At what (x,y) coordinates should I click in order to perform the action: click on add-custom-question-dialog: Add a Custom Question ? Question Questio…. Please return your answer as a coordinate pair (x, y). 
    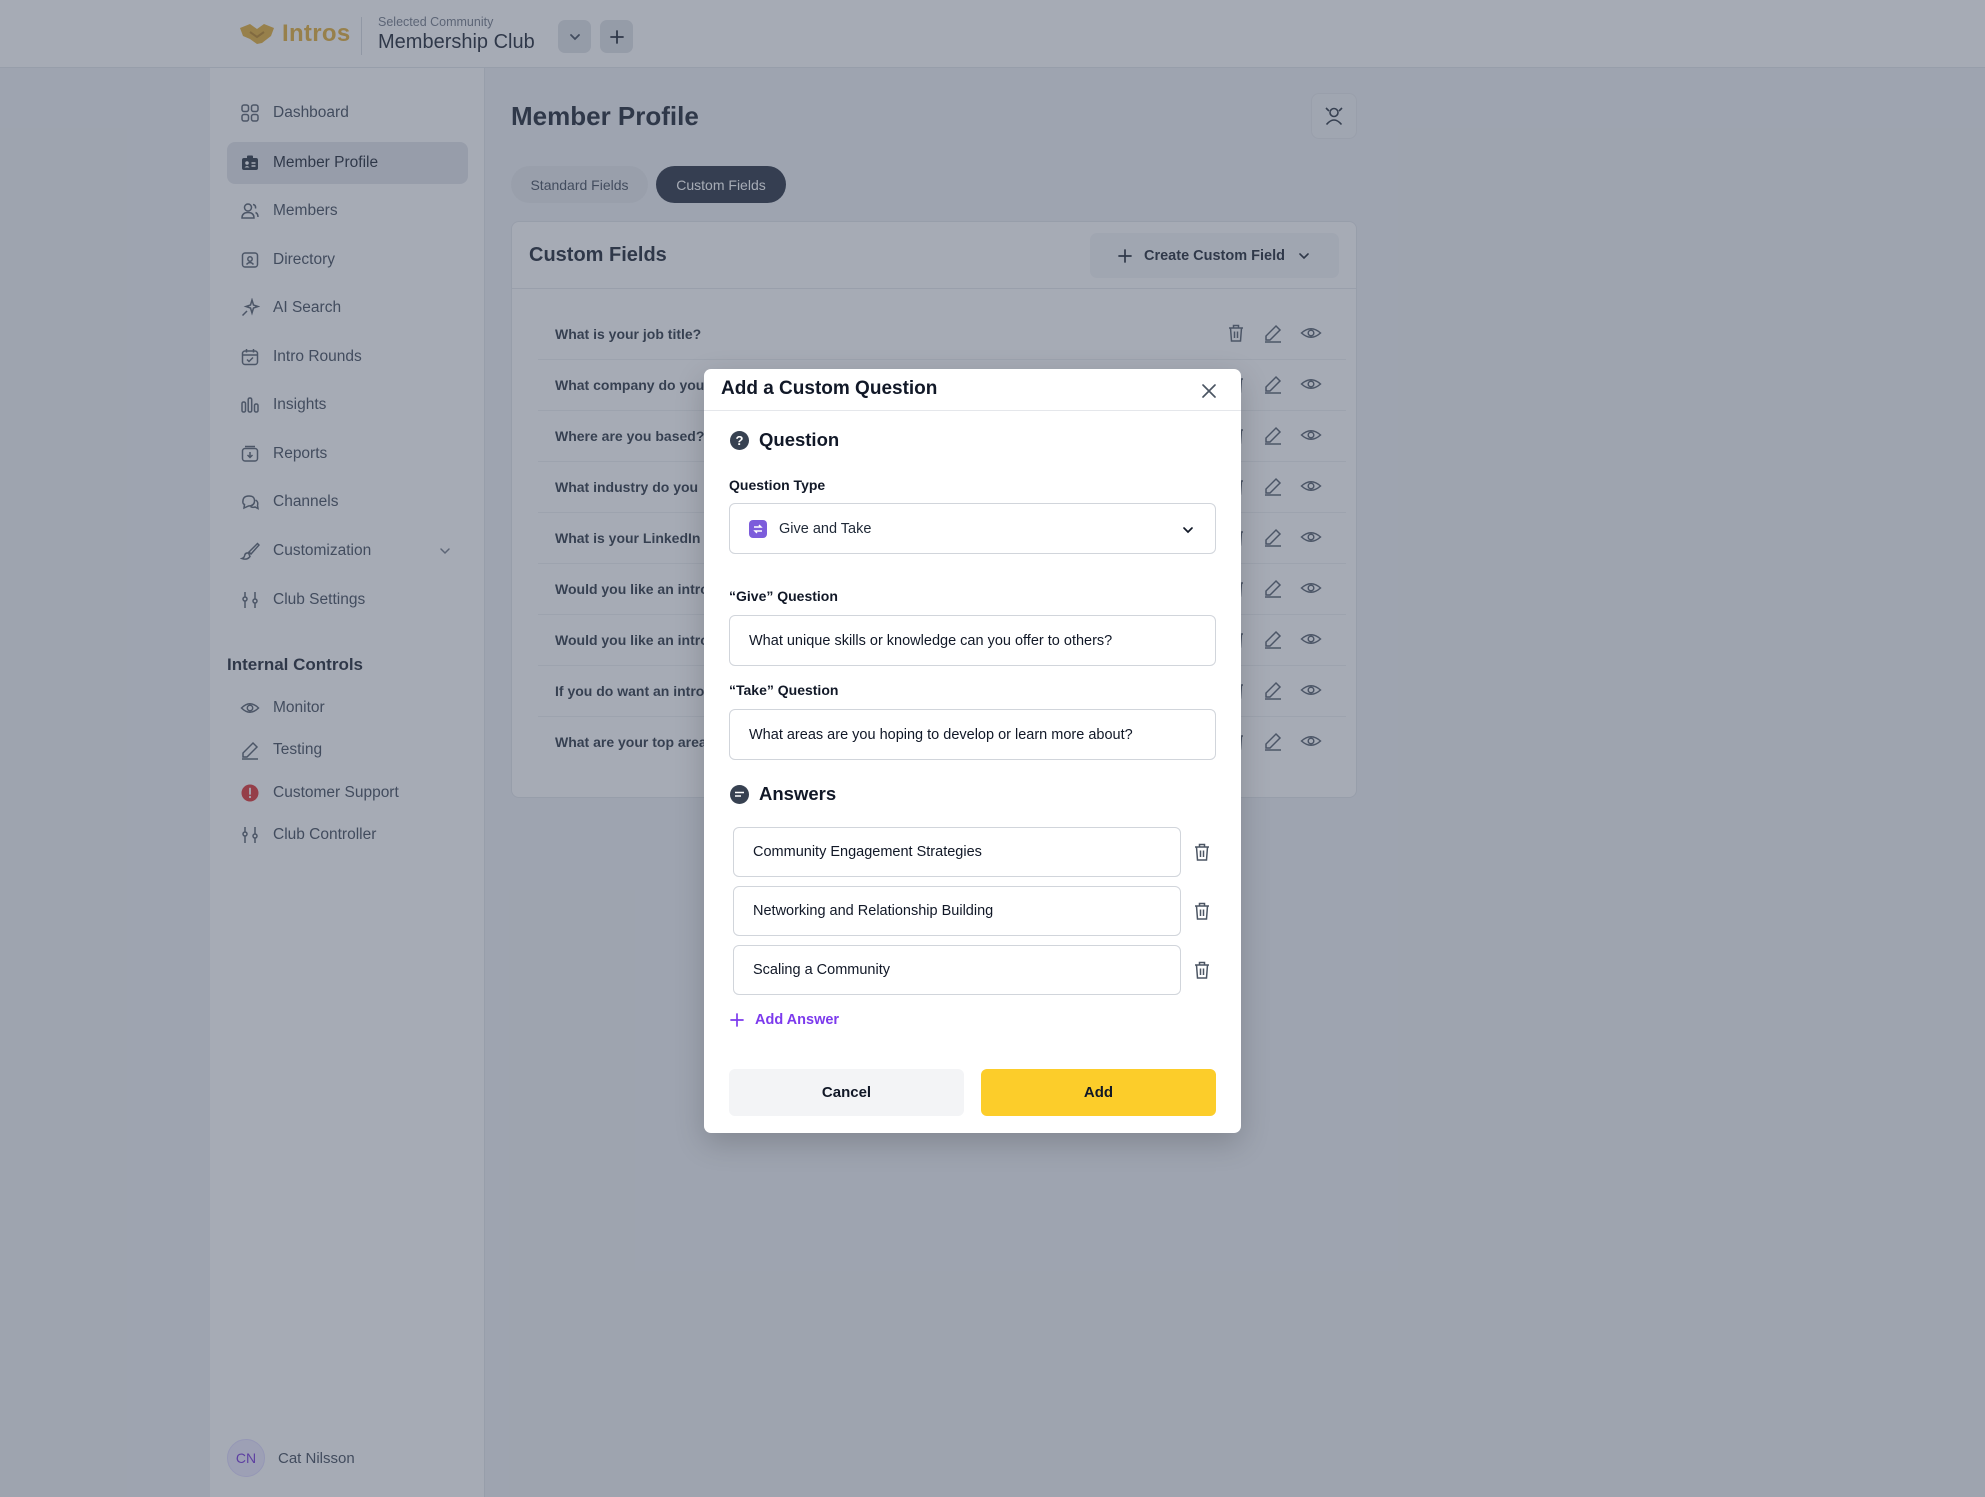
    Looking at the image, I should click on (972, 751).